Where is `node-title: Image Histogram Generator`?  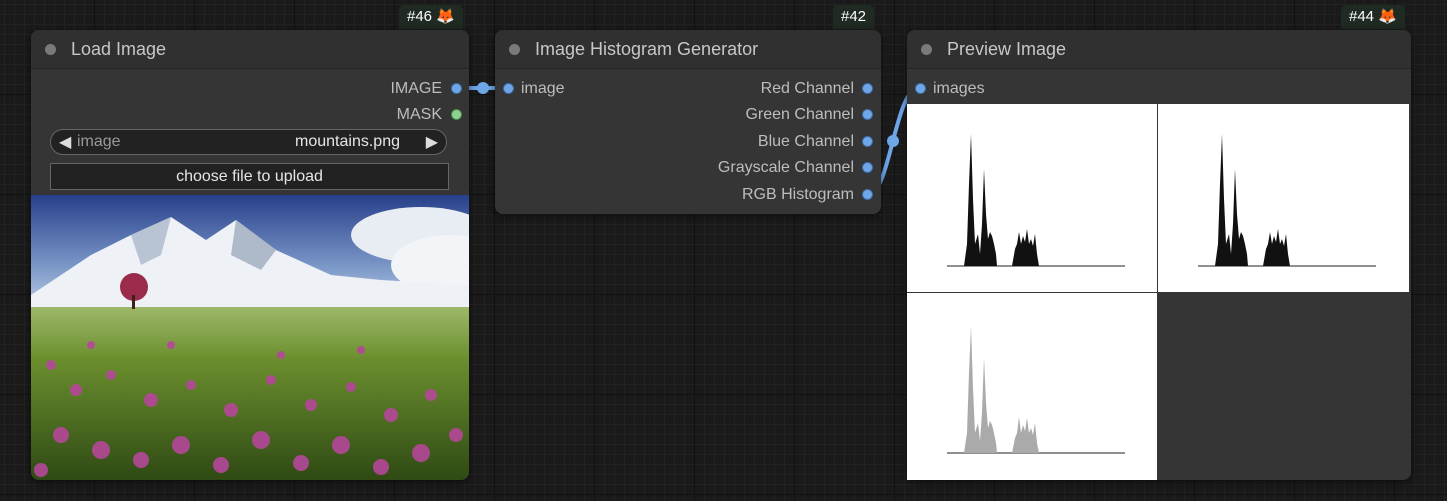 node-title: Image Histogram Generator is located at coordinates (647, 49).